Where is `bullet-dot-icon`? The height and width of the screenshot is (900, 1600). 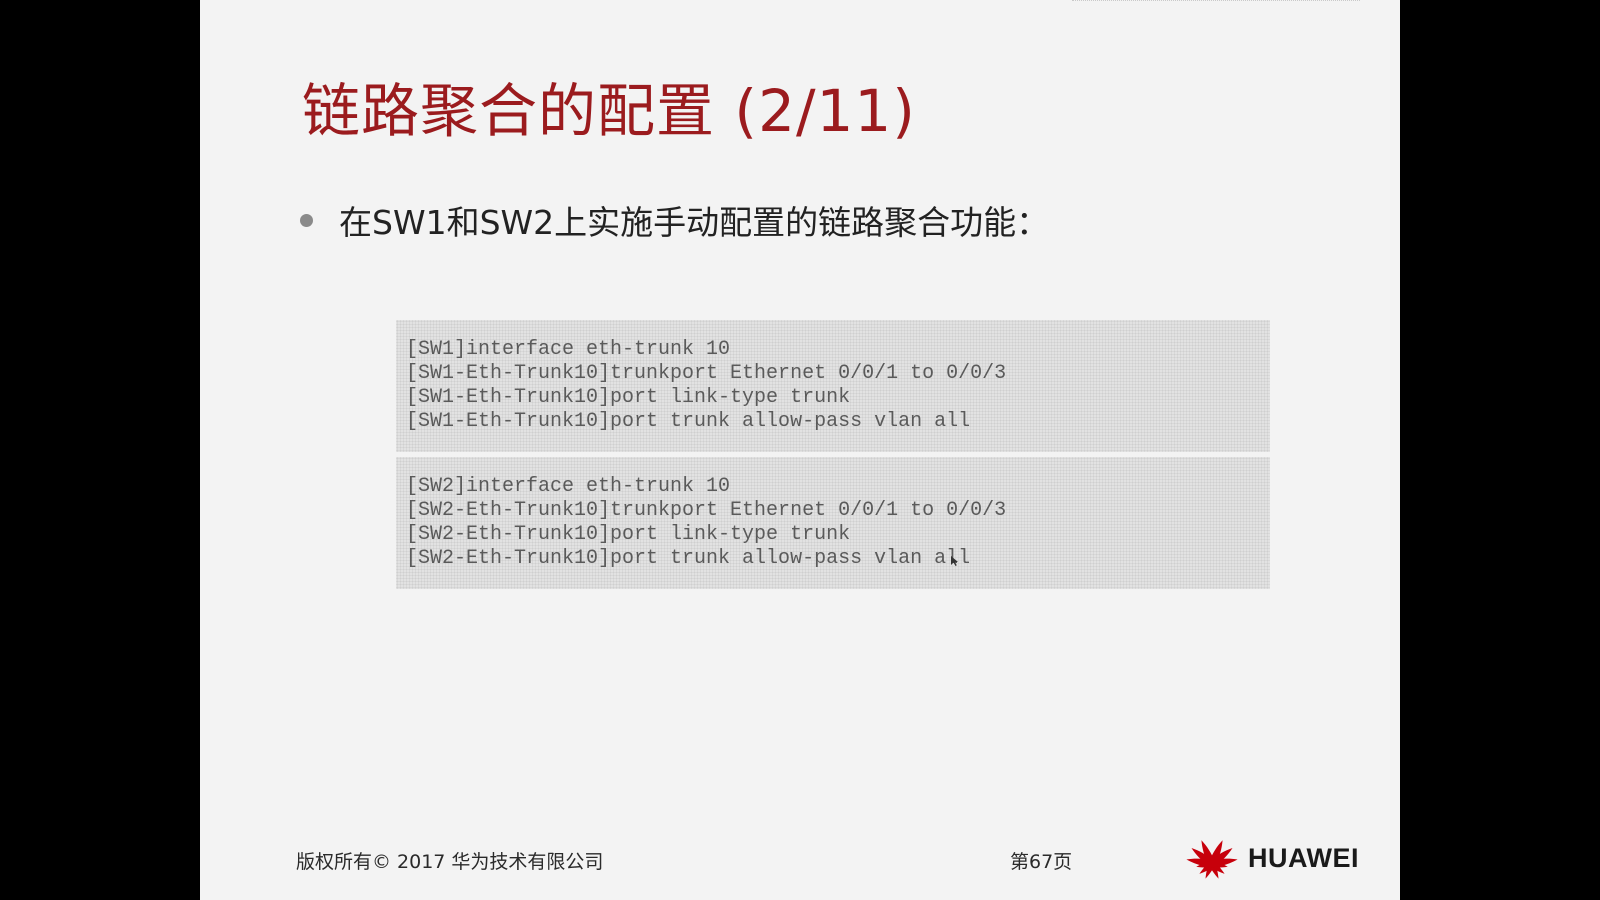
bullet-dot-icon is located at coordinates (306, 220).